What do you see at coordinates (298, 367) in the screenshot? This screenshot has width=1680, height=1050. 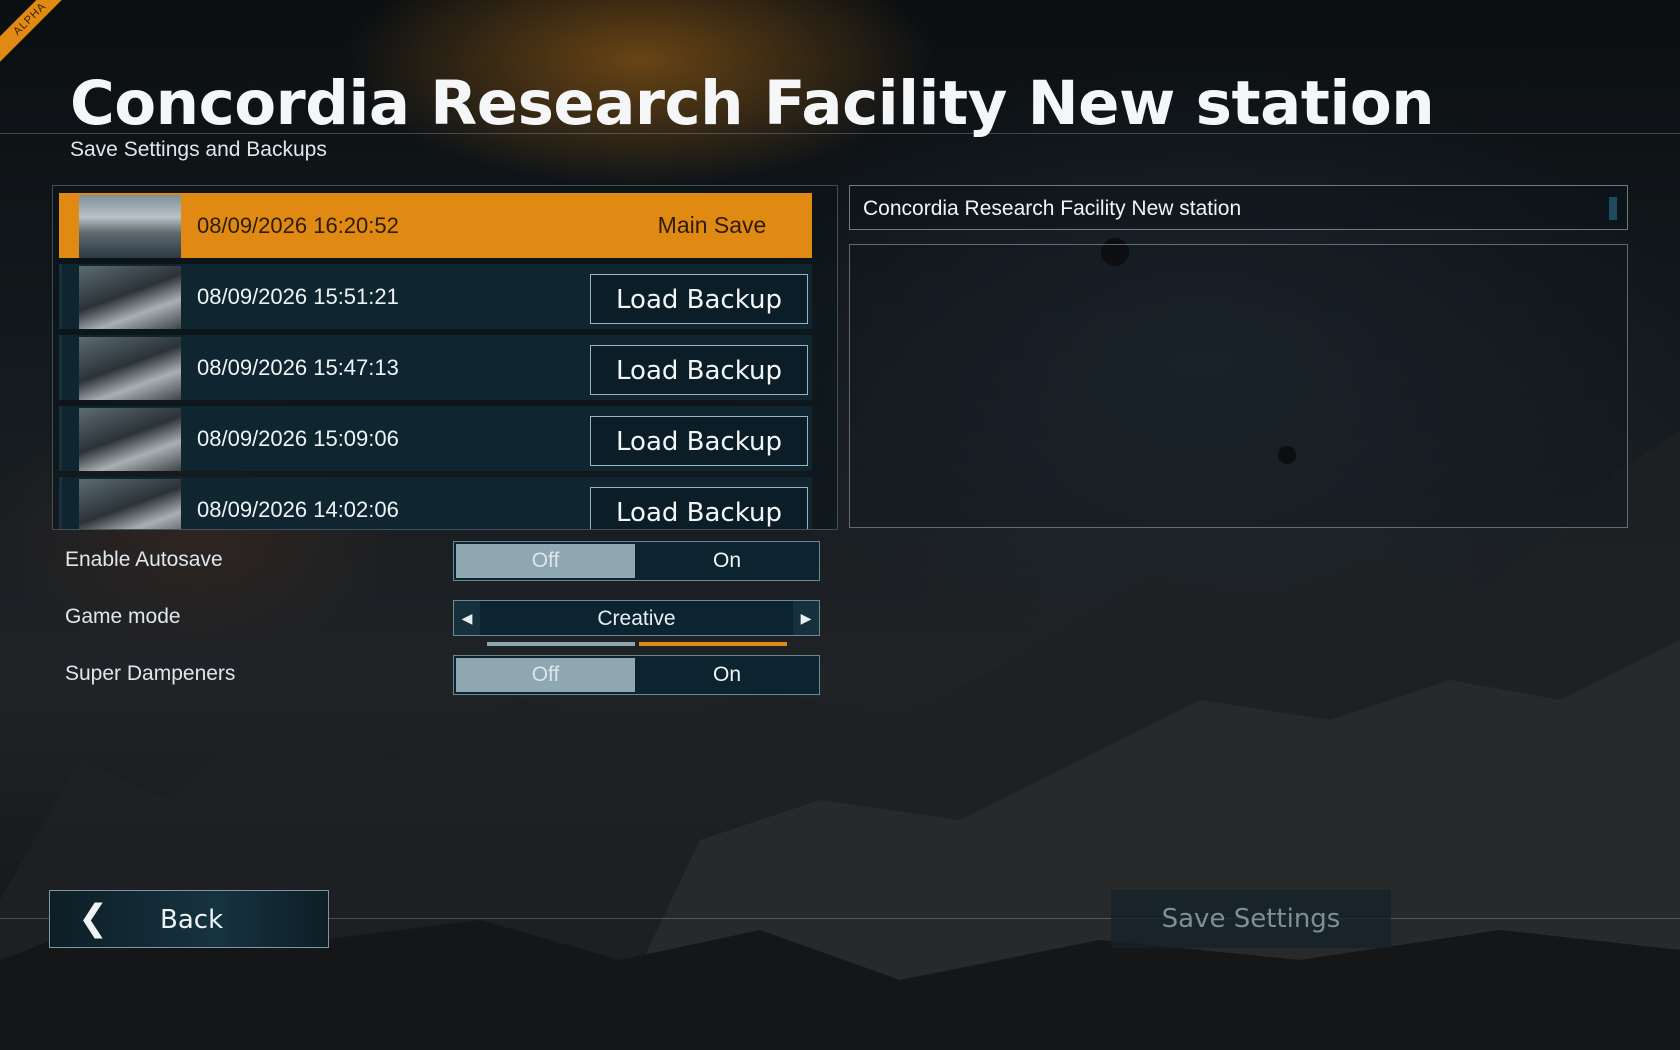 I see `save-date: 08/09/2026 15:47:13` at bounding box center [298, 367].